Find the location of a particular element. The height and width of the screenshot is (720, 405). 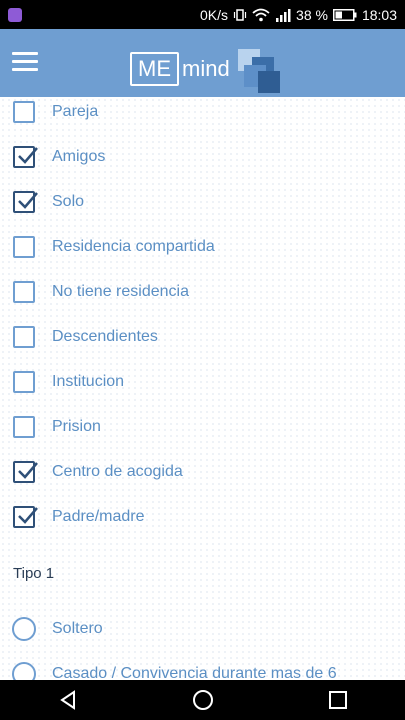

option-label: Residencia compartida is located at coordinates (133, 246).